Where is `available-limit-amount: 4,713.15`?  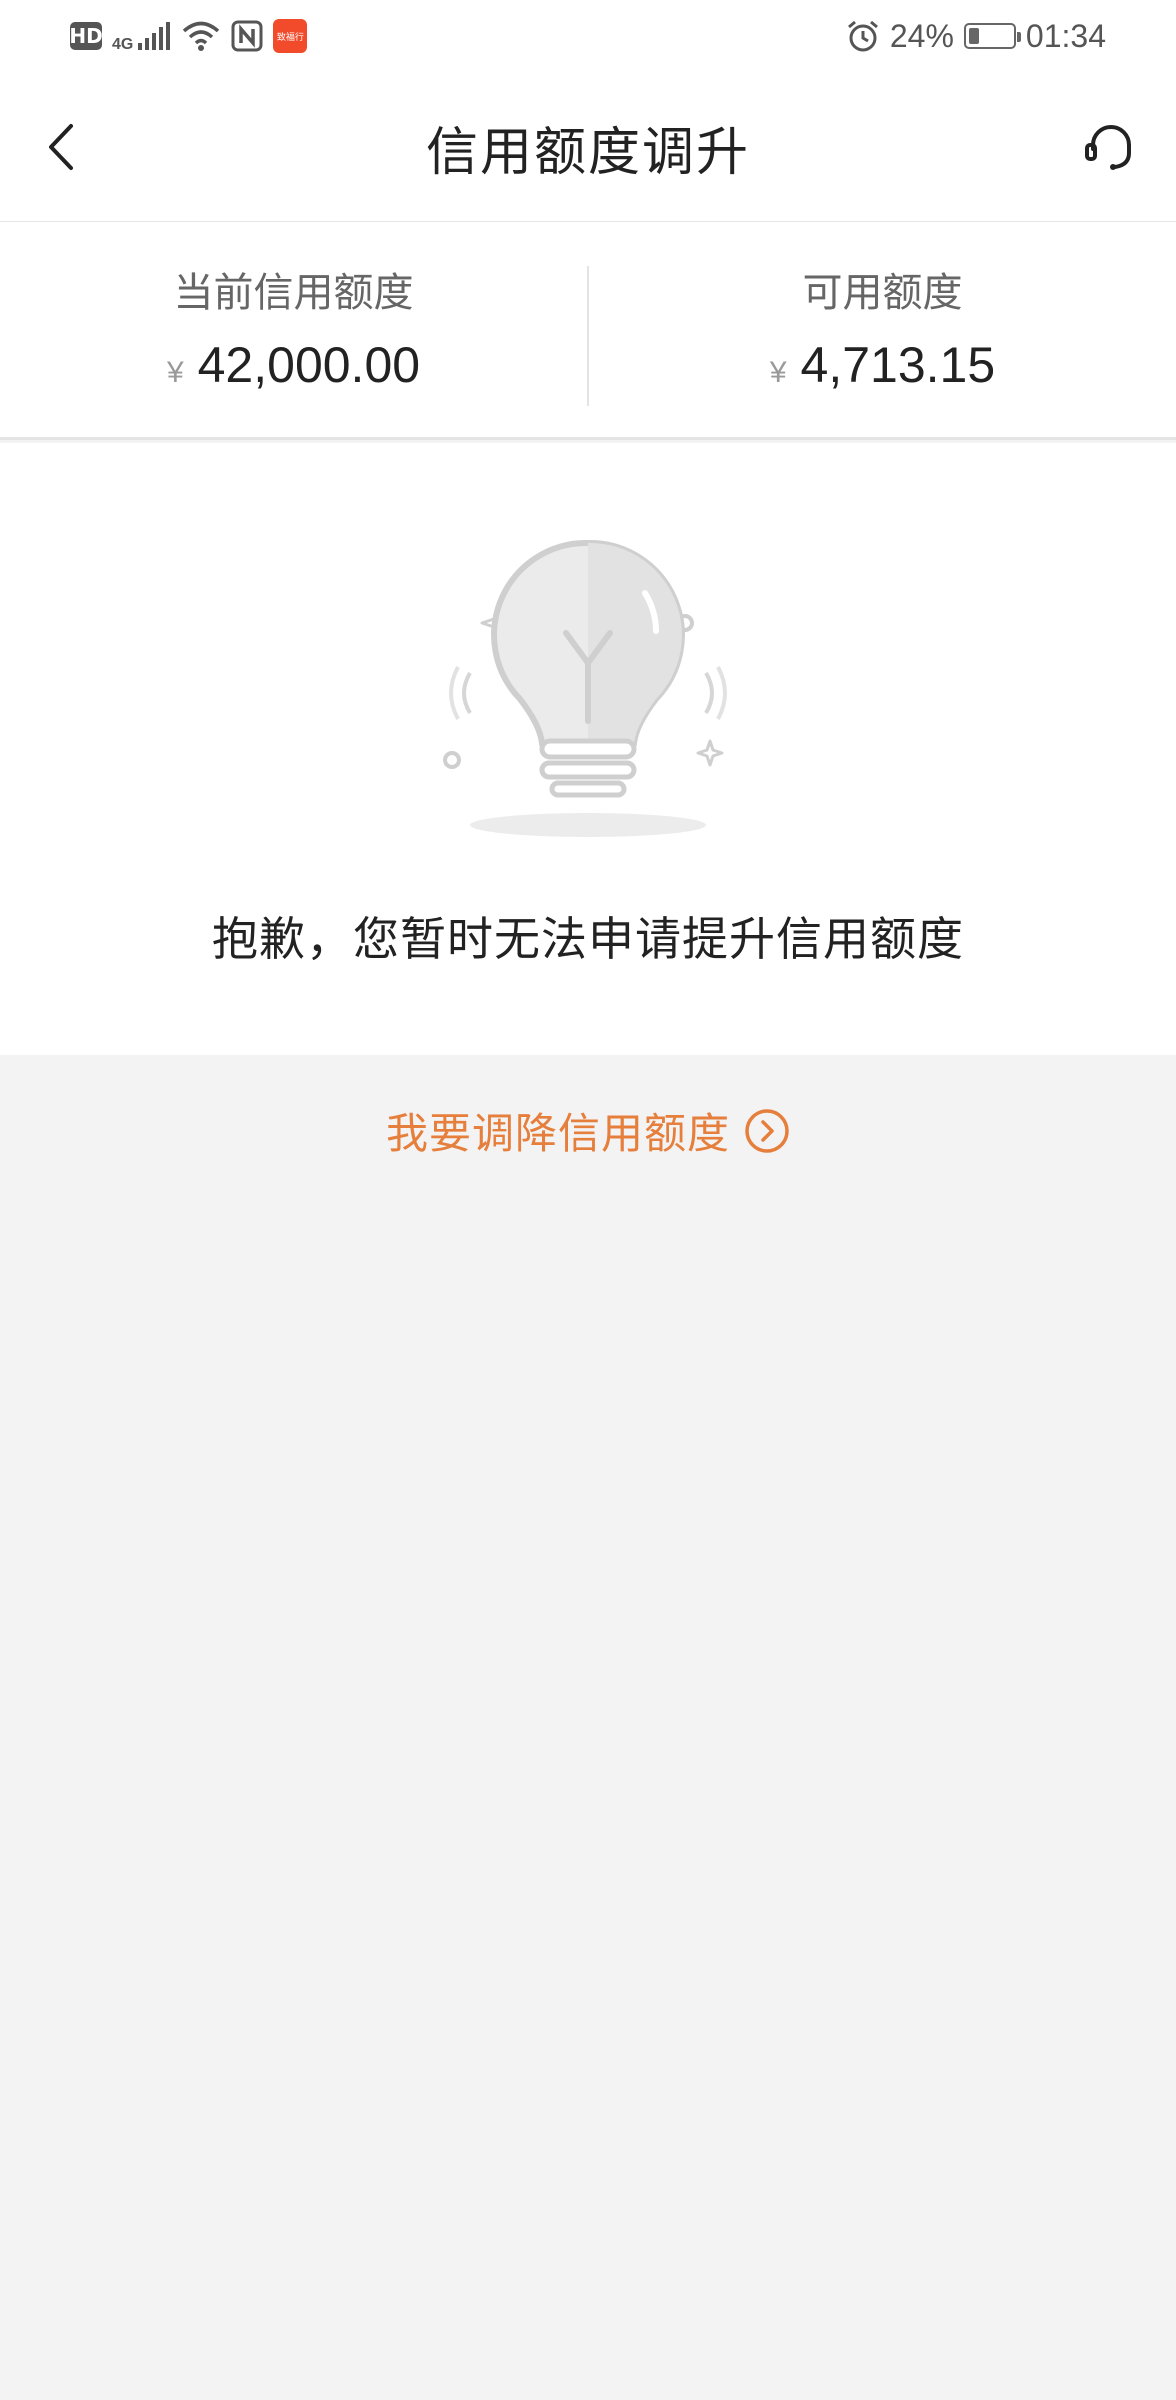 available-limit-amount: 4,713.15 is located at coordinates (898, 365).